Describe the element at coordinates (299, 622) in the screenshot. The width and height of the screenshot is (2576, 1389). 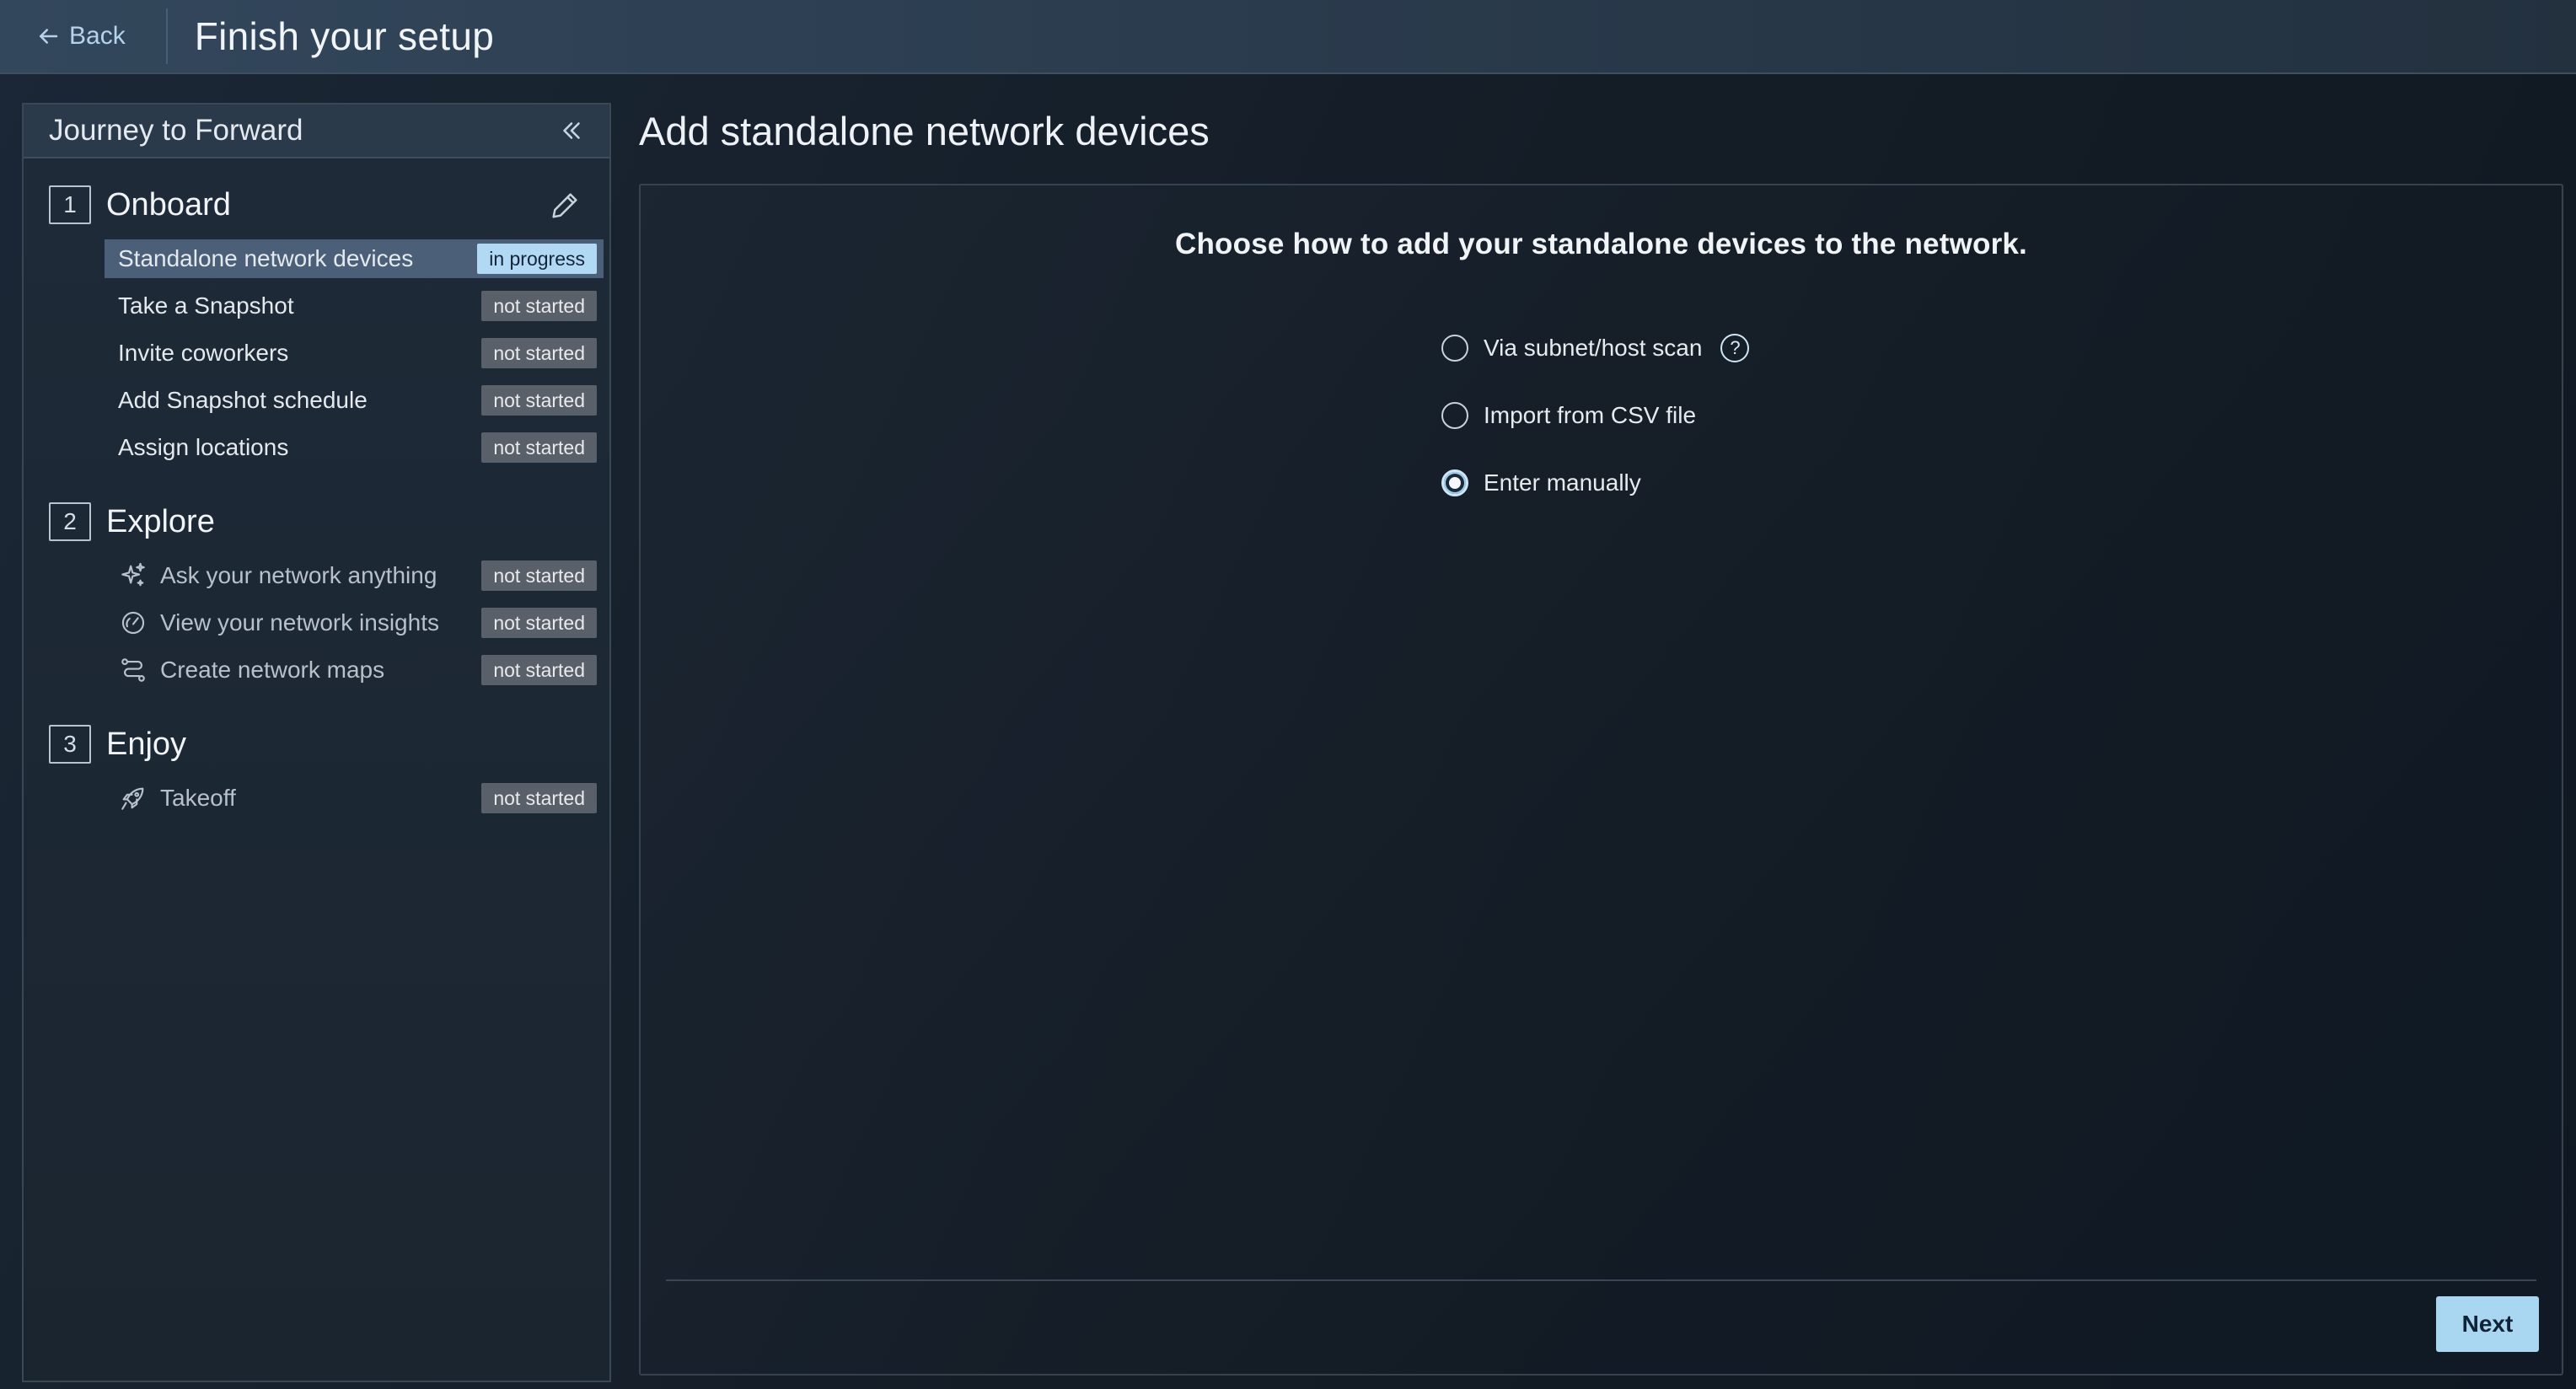
I see `sidebar-item-label: View your network insights` at that location.